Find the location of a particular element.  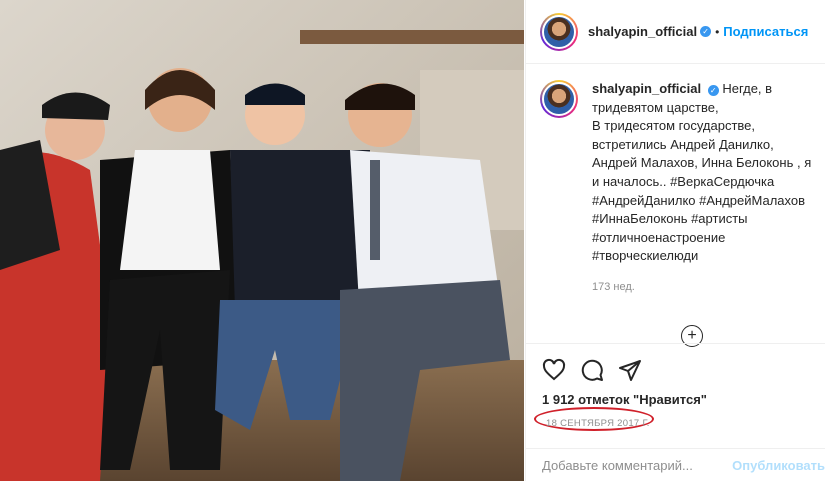

actions-bar: 1 912 отметок "Нравится" is located at coordinates (675, 375).